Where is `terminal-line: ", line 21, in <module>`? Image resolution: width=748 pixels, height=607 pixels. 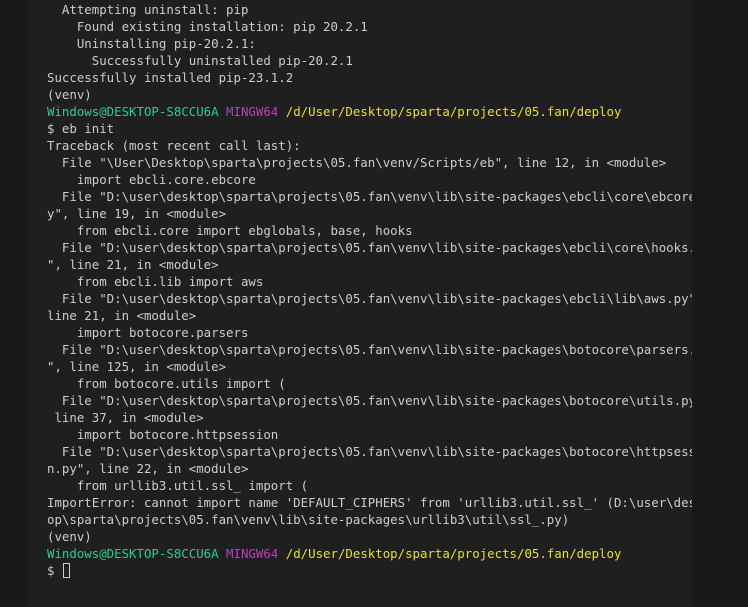
terminal-line: ", line 21, in <module> is located at coordinates (367, 264).